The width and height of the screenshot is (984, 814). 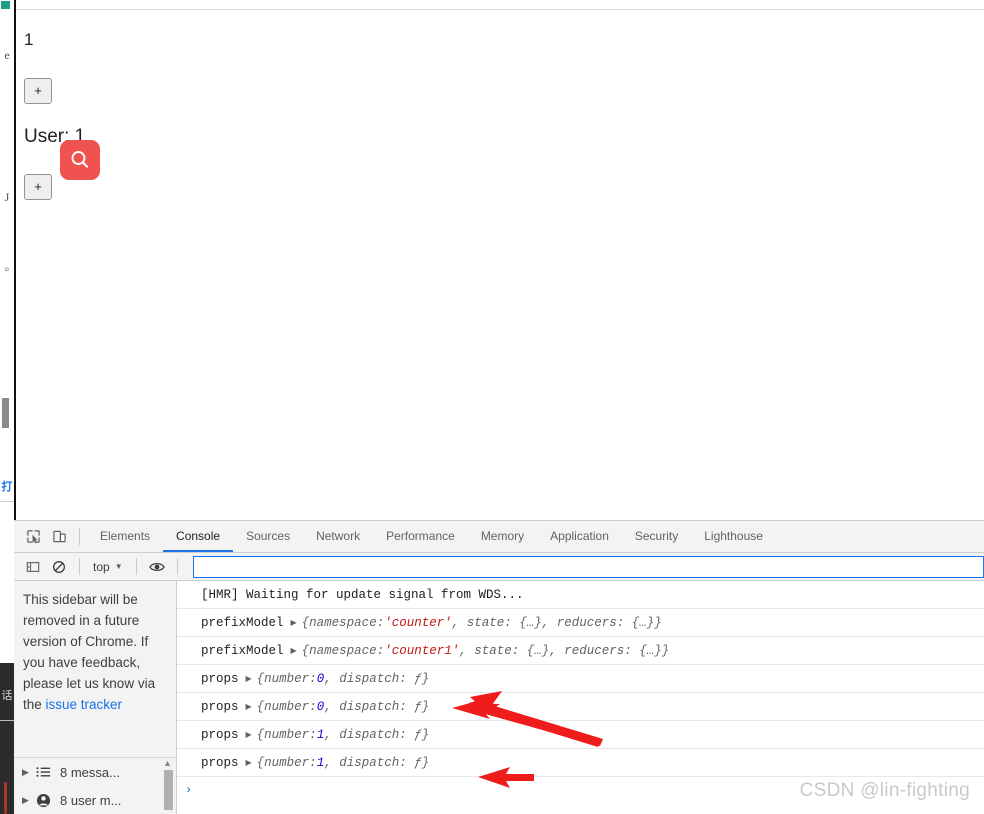 What do you see at coordinates (579, 536) in the screenshot?
I see `tab-application: Application` at bounding box center [579, 536].